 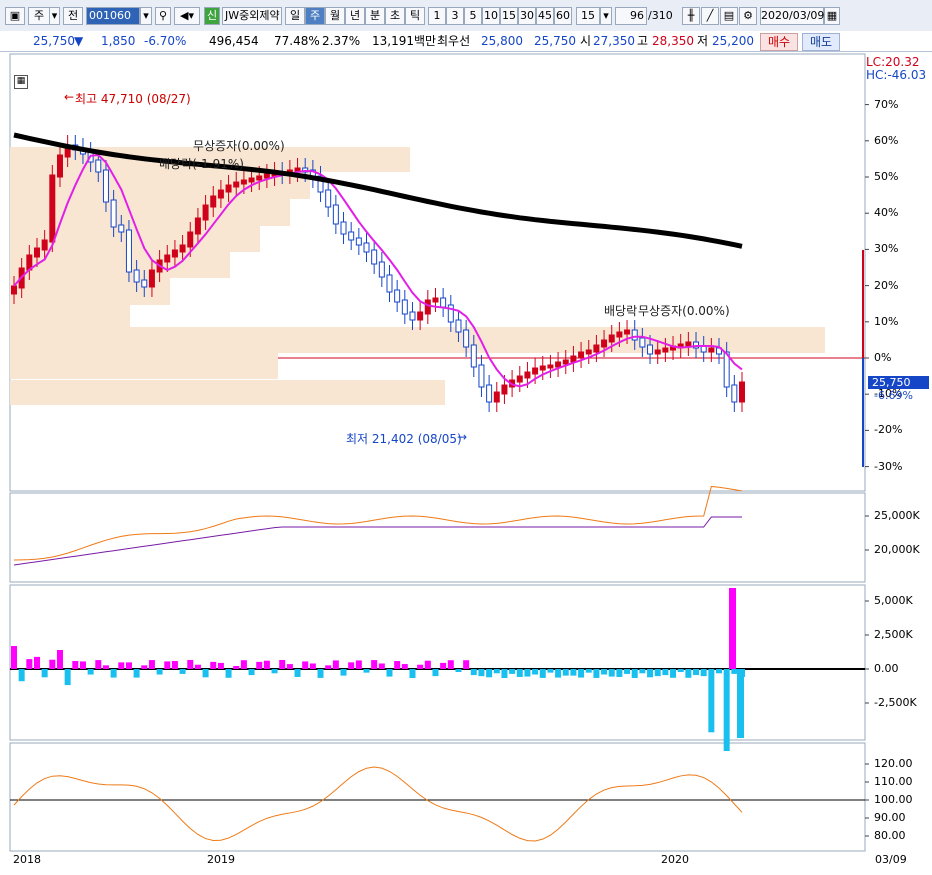 What do you see at coordinates (335, 16) in the screenshot?
I see `period-month: 월` at bounding box center [335, 16].